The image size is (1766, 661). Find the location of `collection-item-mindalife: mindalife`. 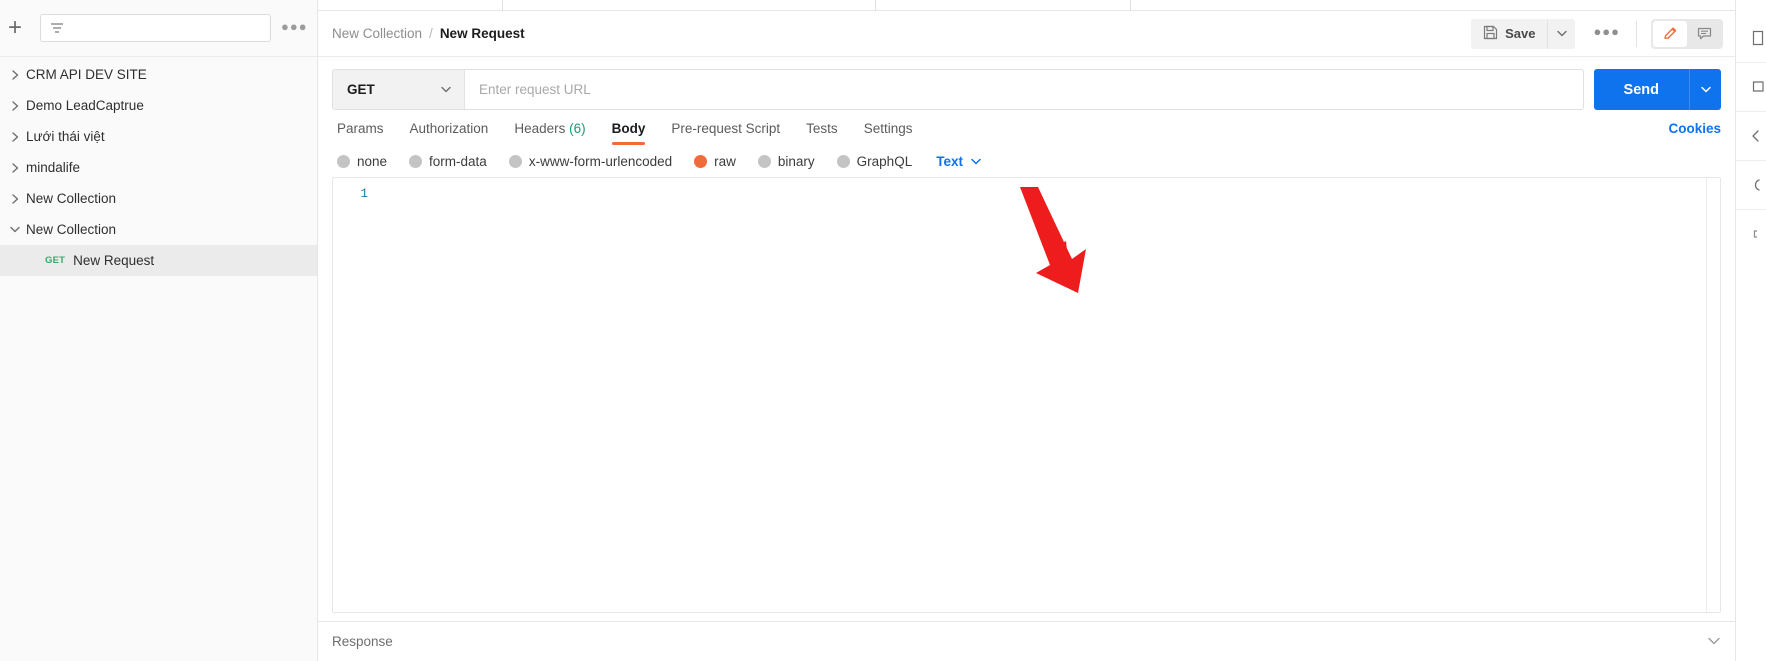

collection-item-mindalife: mindalife is located at coordinates (158, 167).